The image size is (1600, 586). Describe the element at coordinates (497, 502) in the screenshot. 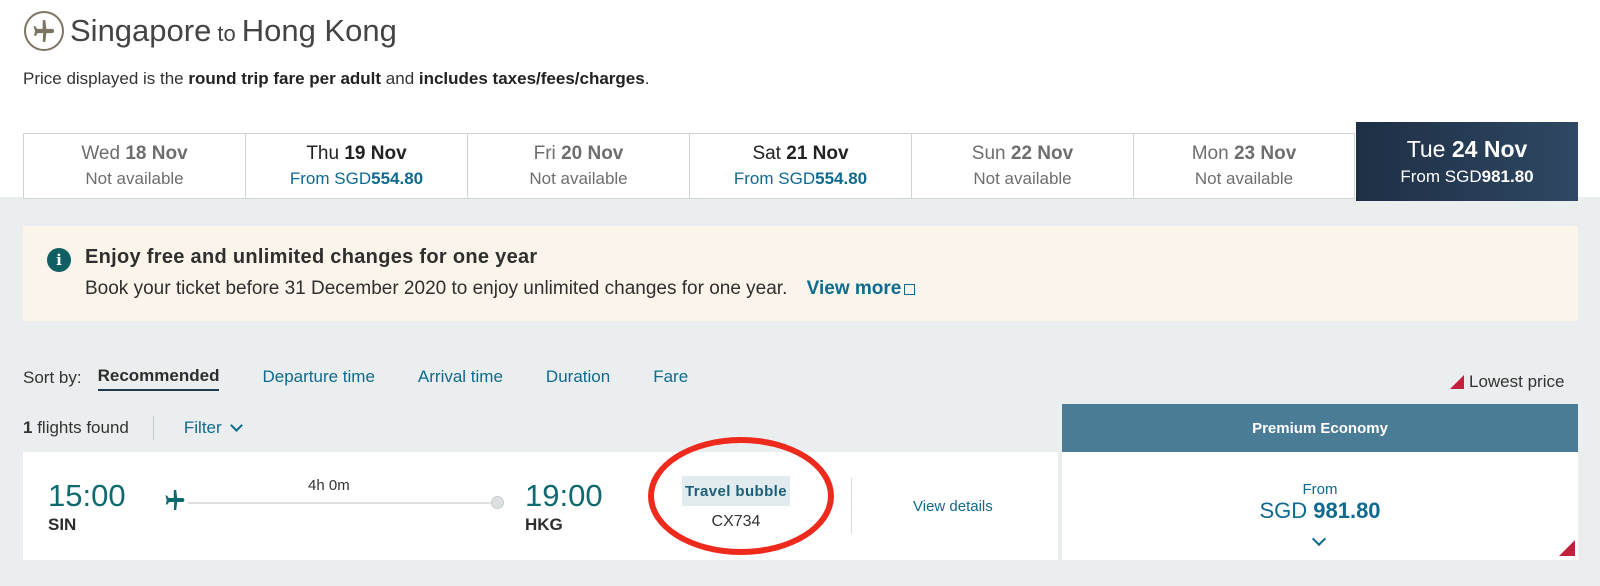

I see `route-end-dot` at that location.